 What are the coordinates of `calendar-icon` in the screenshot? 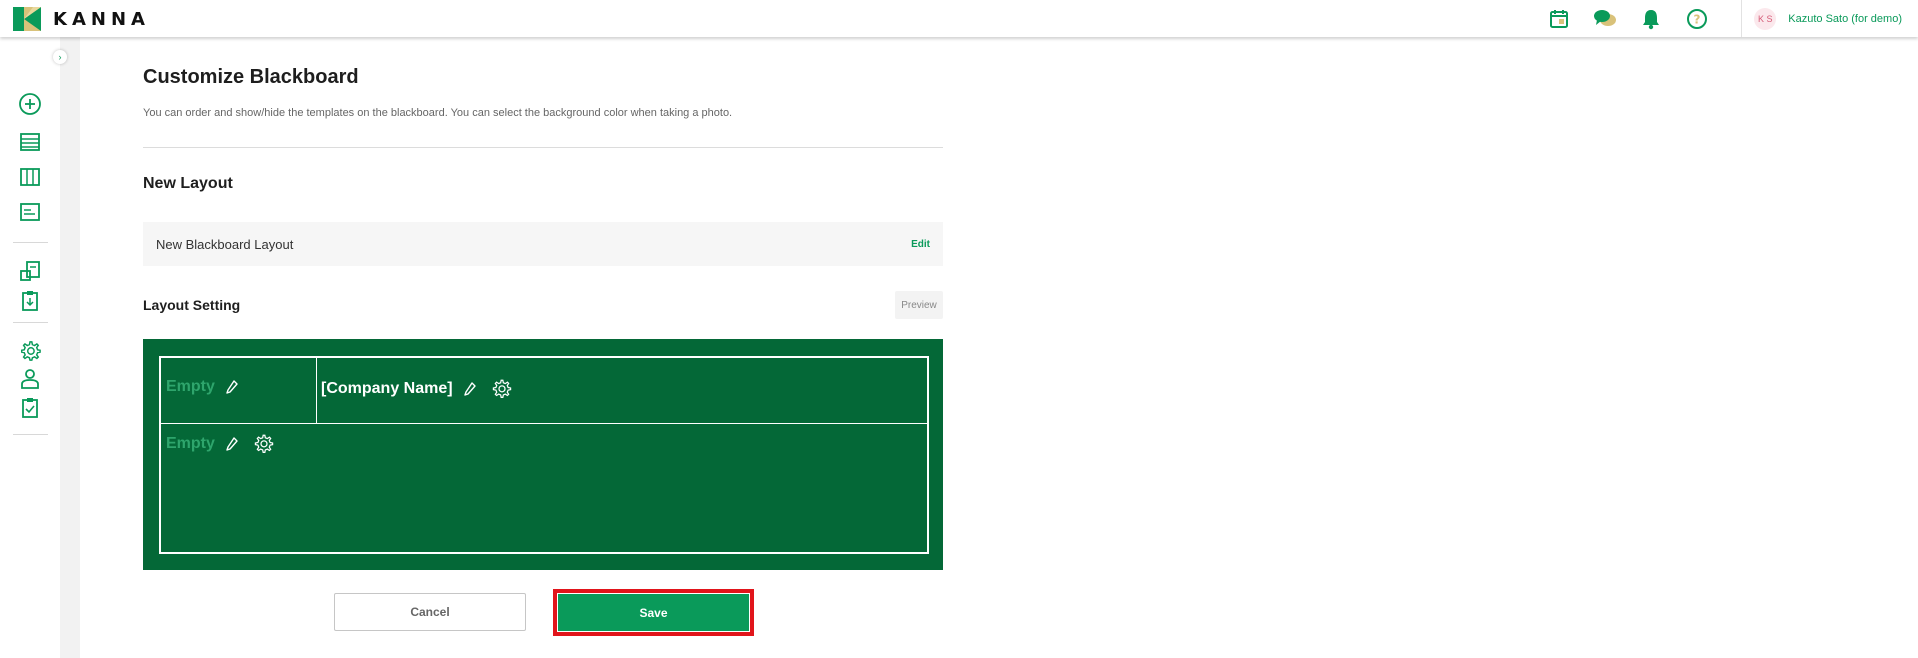 It's located at (1559, 19).